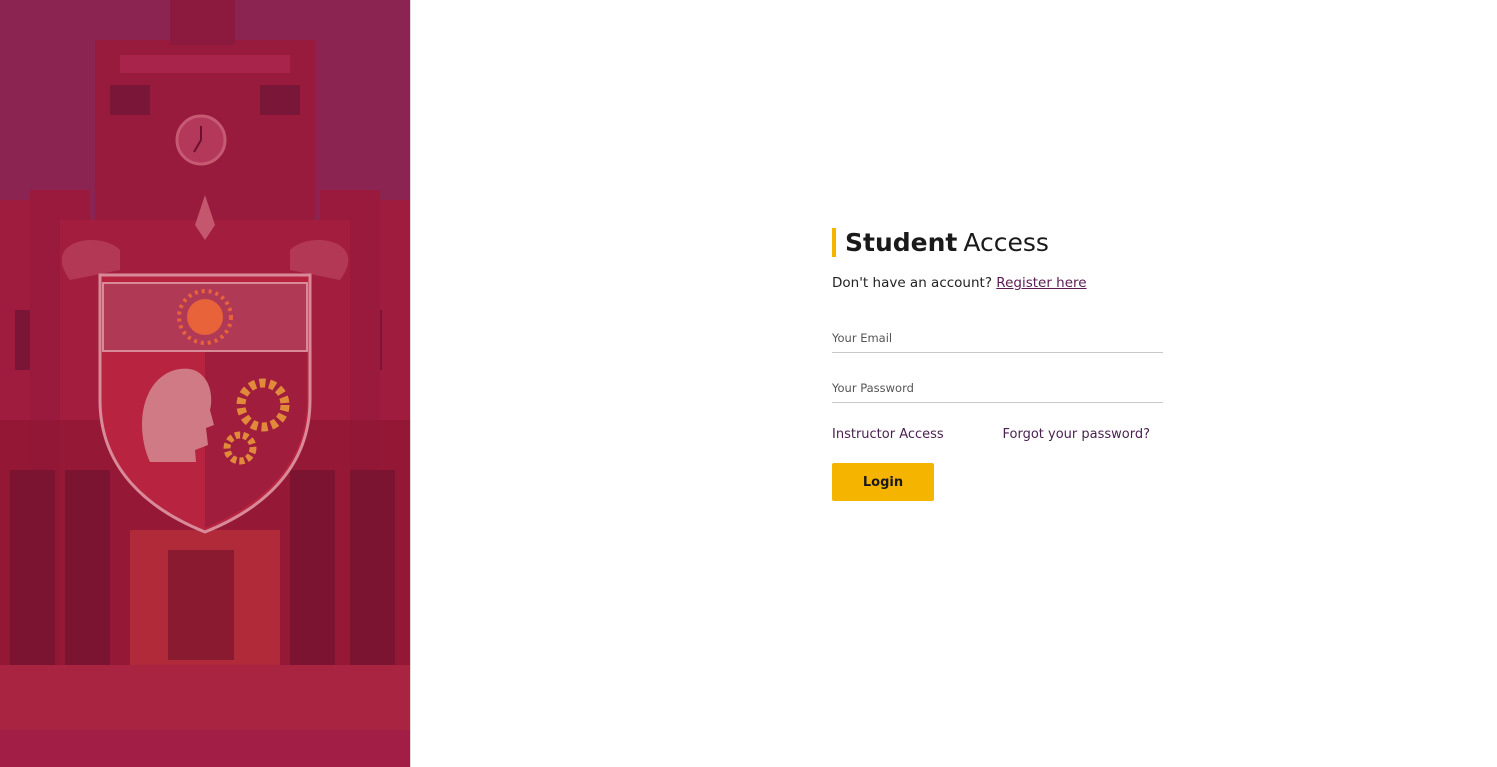 The width and height of the screenshot is (1497, 767). I want to click on register-prompt: Don't have an account? Register here, so click(997, 283).